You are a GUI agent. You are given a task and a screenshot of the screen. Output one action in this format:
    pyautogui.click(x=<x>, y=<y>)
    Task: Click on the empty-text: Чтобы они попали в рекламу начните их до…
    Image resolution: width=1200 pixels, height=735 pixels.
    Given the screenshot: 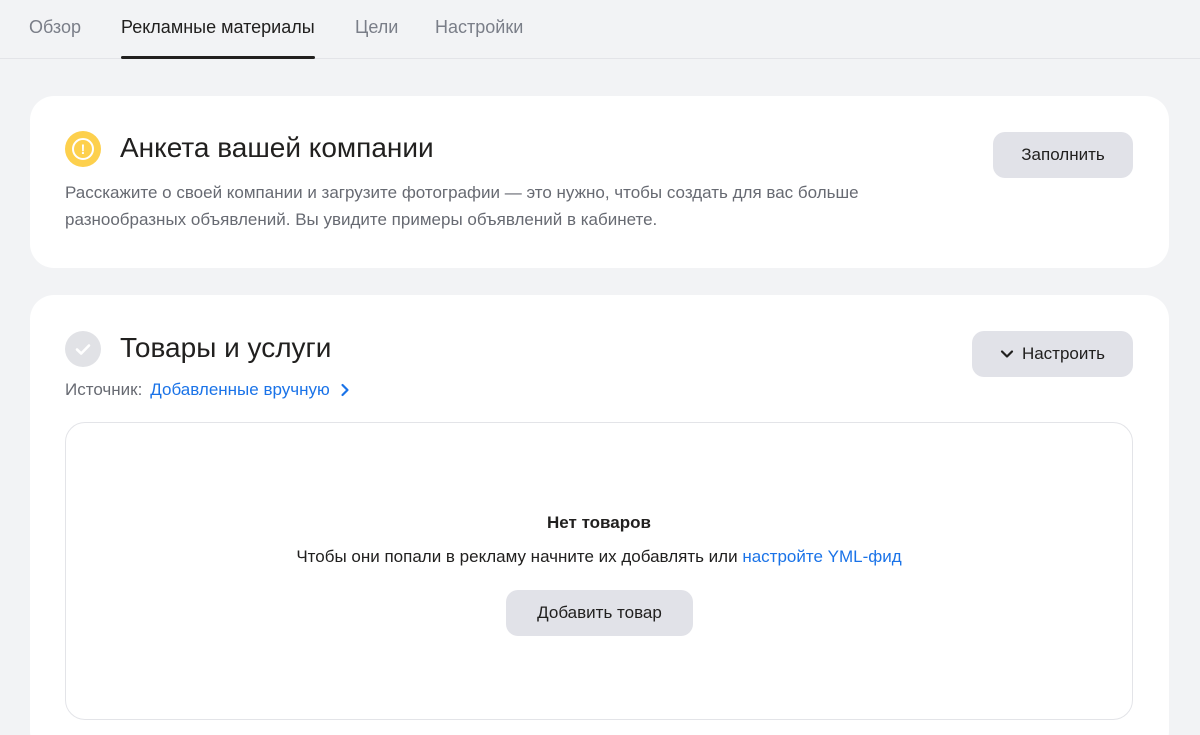 What is the action you would take?
    pyautogui.click(x=599, y=557)
    